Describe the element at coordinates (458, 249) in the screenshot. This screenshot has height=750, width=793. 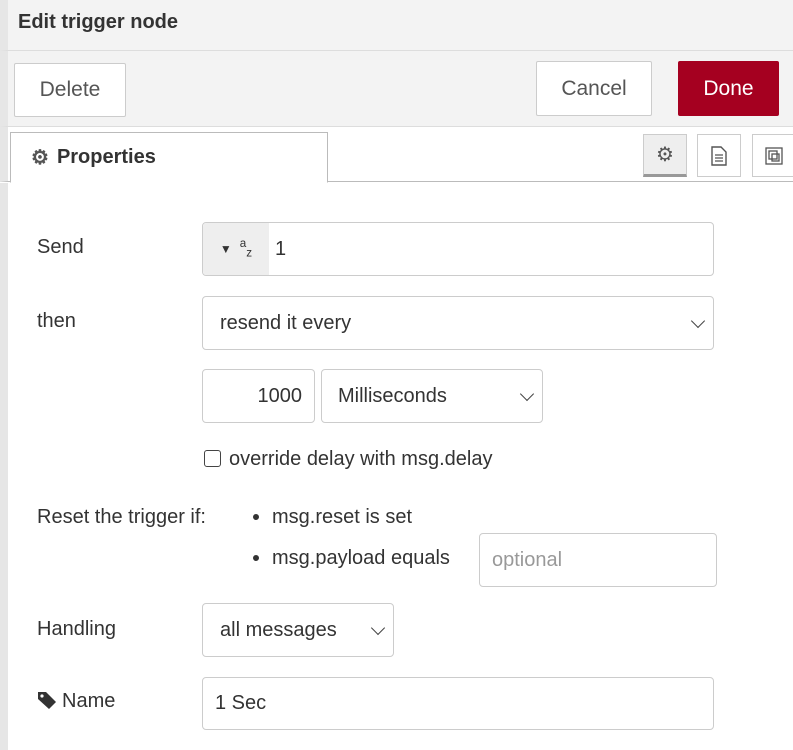
I see `send-input: ▼ az 1` at that location.